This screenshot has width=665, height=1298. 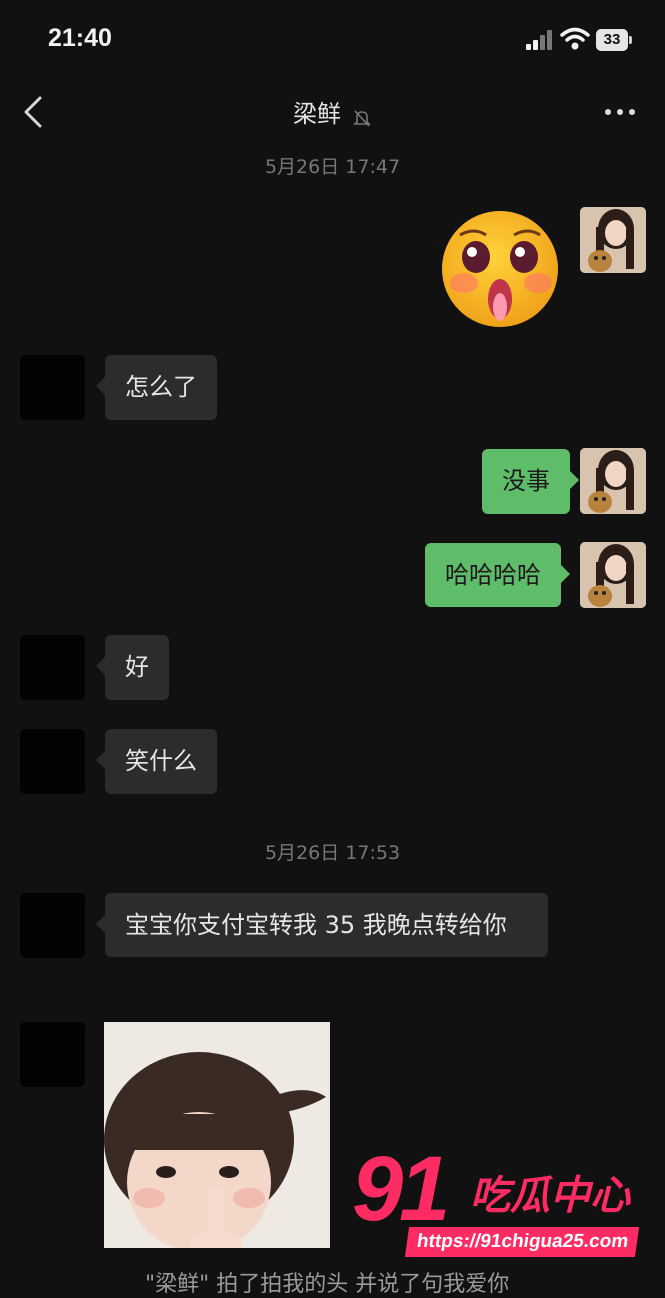 I want to click on image-message, so click(x=217, y=1135).